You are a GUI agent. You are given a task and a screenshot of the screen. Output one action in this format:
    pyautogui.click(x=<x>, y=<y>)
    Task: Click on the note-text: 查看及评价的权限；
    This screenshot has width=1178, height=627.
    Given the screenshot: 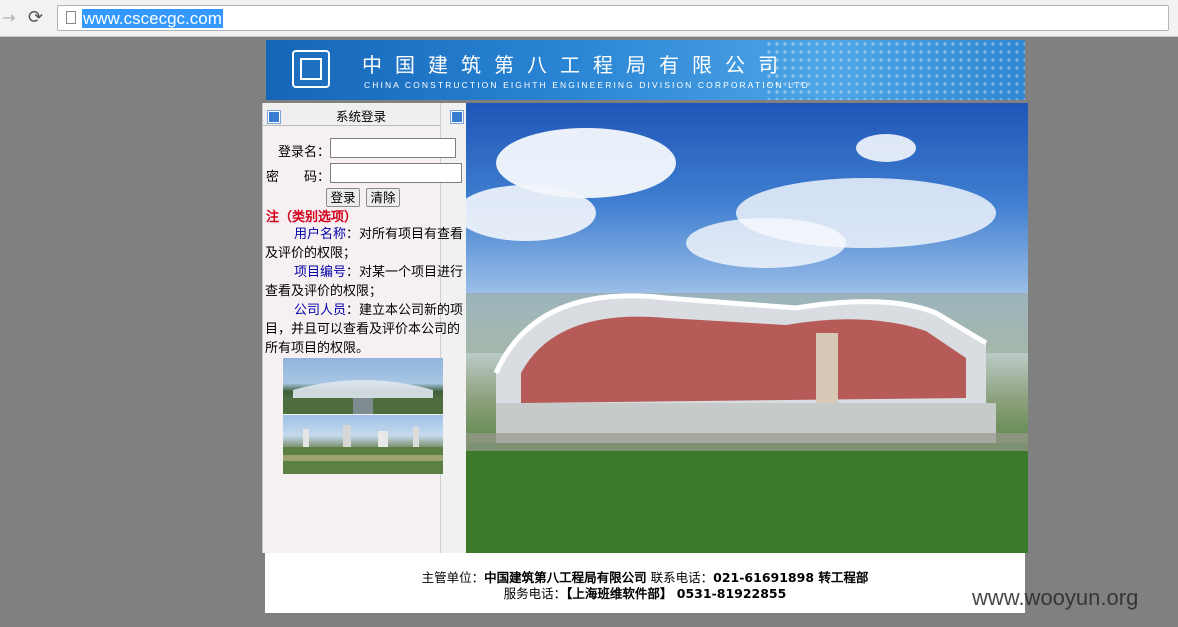 What is the action you would take?
    pyautogui.click(x=324, y=291)
    